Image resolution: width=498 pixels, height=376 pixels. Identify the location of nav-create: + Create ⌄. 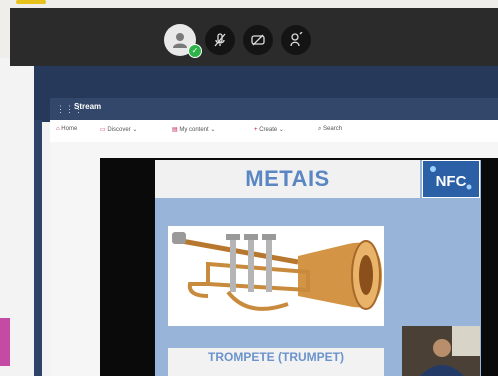
(269, 129).